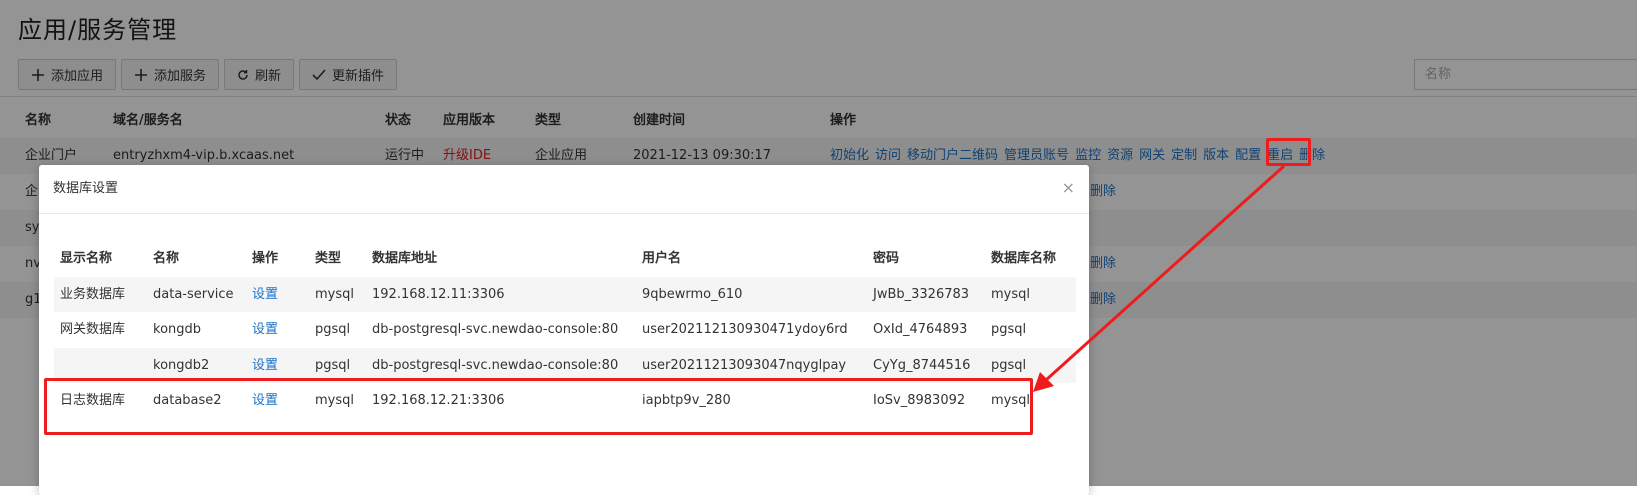 The image size is (1637, 495). Describe the element at coordinates (920, 329) in the screenshot. I see `db-password: OxId_4764893` at that location.